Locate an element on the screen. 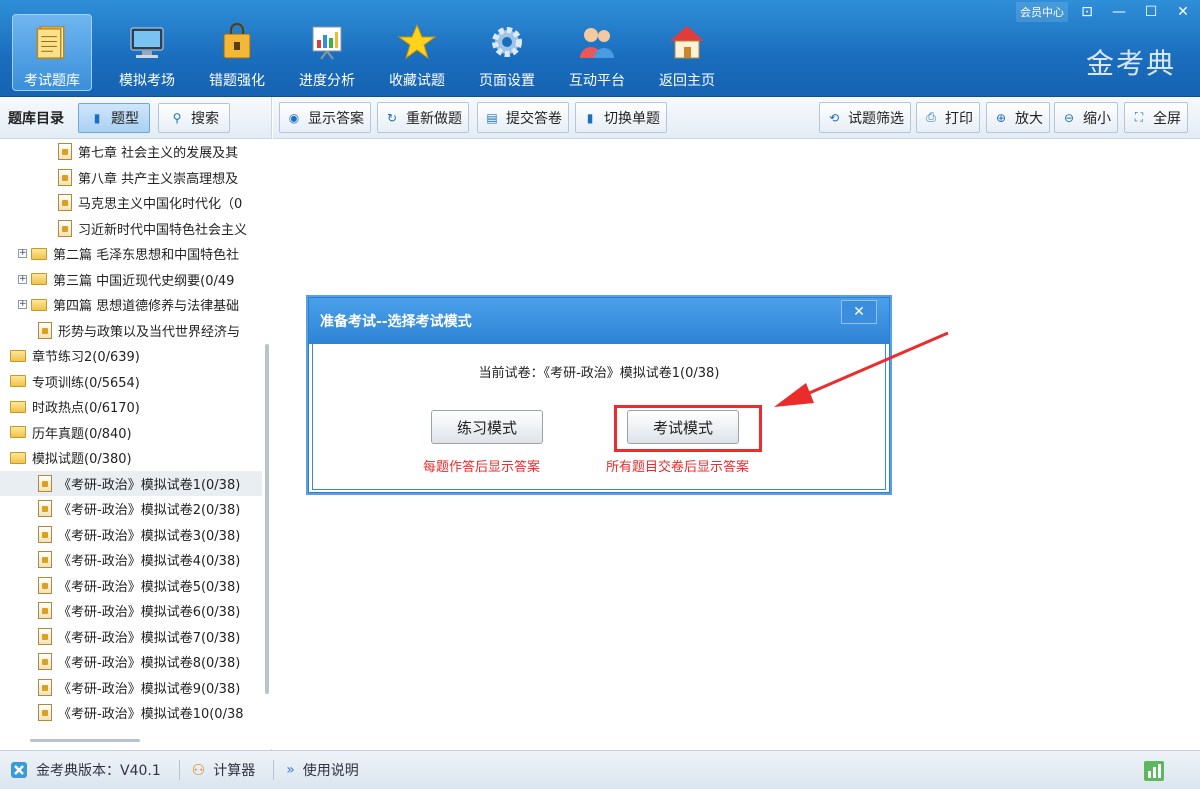 The width and height of the screenshot is (1200, 789). tree-item-label: 习近新时代中国特色社会主义 is located at coordinates (163, 230).